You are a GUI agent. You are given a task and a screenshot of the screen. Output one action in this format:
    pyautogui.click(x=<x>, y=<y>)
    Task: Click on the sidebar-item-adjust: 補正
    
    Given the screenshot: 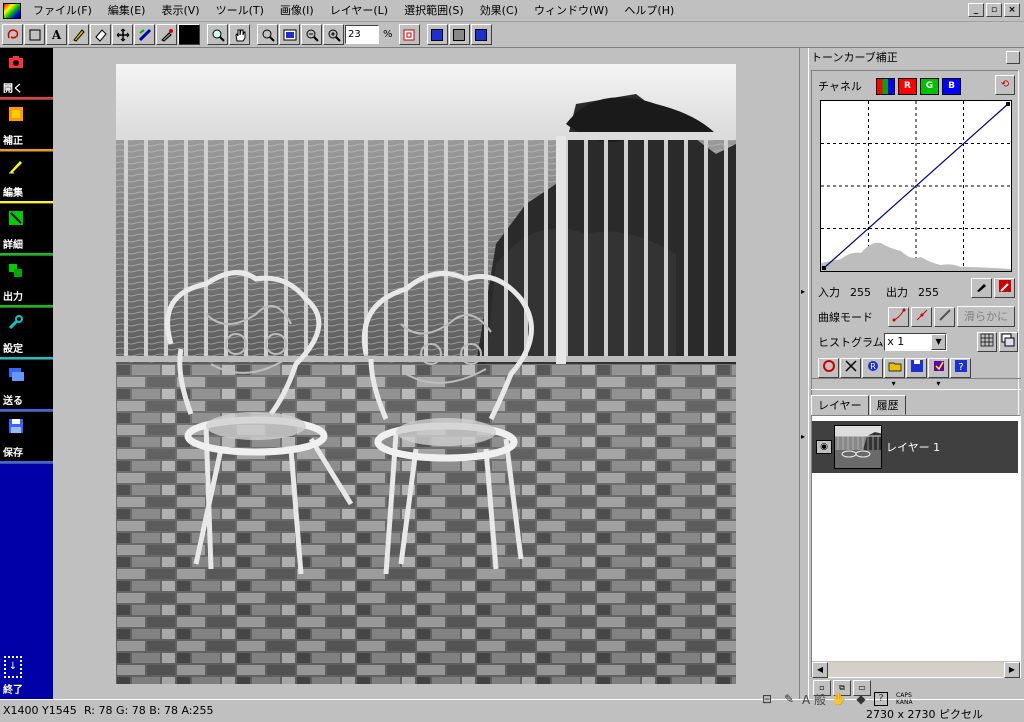 What is the action you would take?
    pyautogui.click(x=26, y=126)
    